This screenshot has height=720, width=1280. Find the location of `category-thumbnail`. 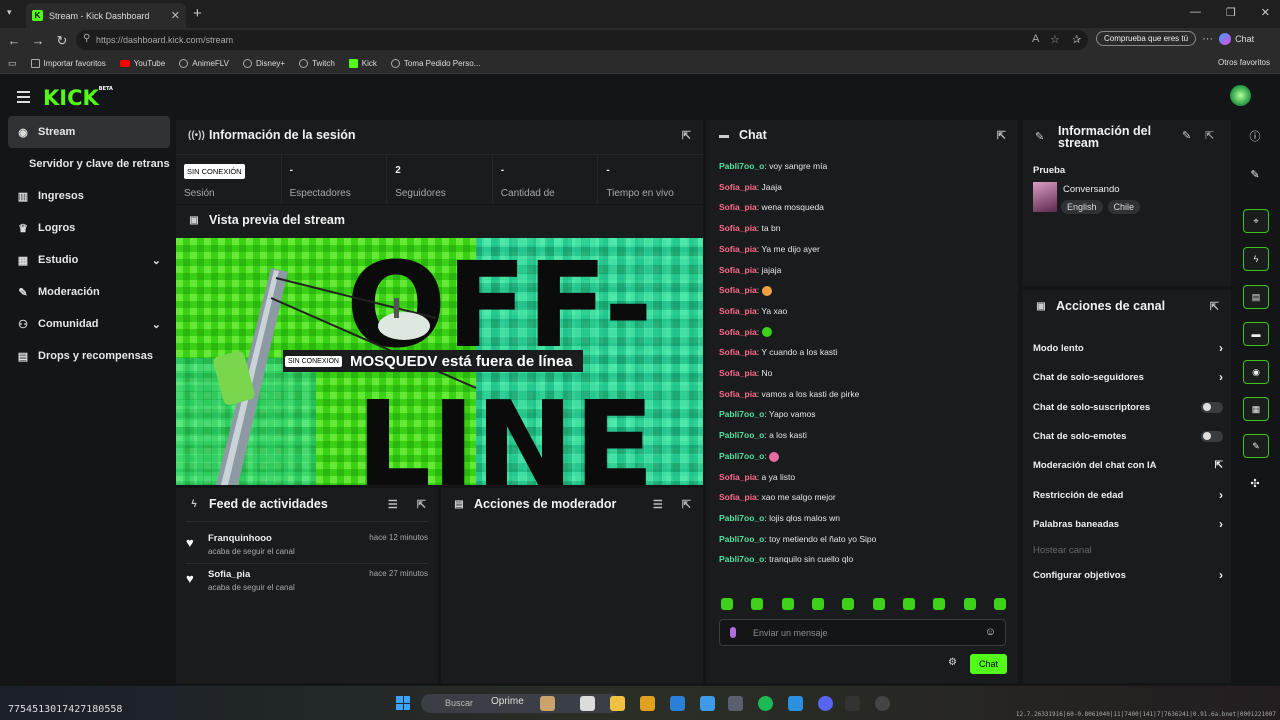

category-thumbnail is located at coordinates (1045, 197).